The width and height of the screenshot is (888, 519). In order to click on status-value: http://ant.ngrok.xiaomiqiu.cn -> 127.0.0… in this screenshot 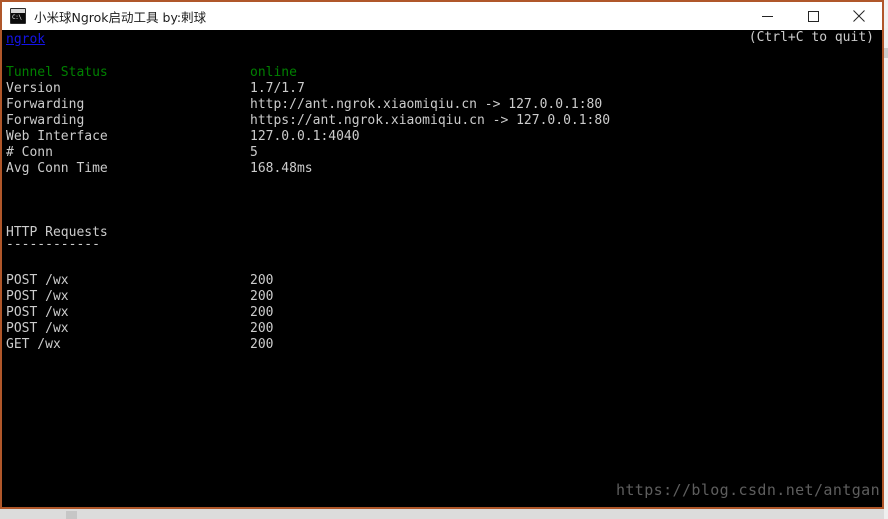, I will do `click(426, 104)`.